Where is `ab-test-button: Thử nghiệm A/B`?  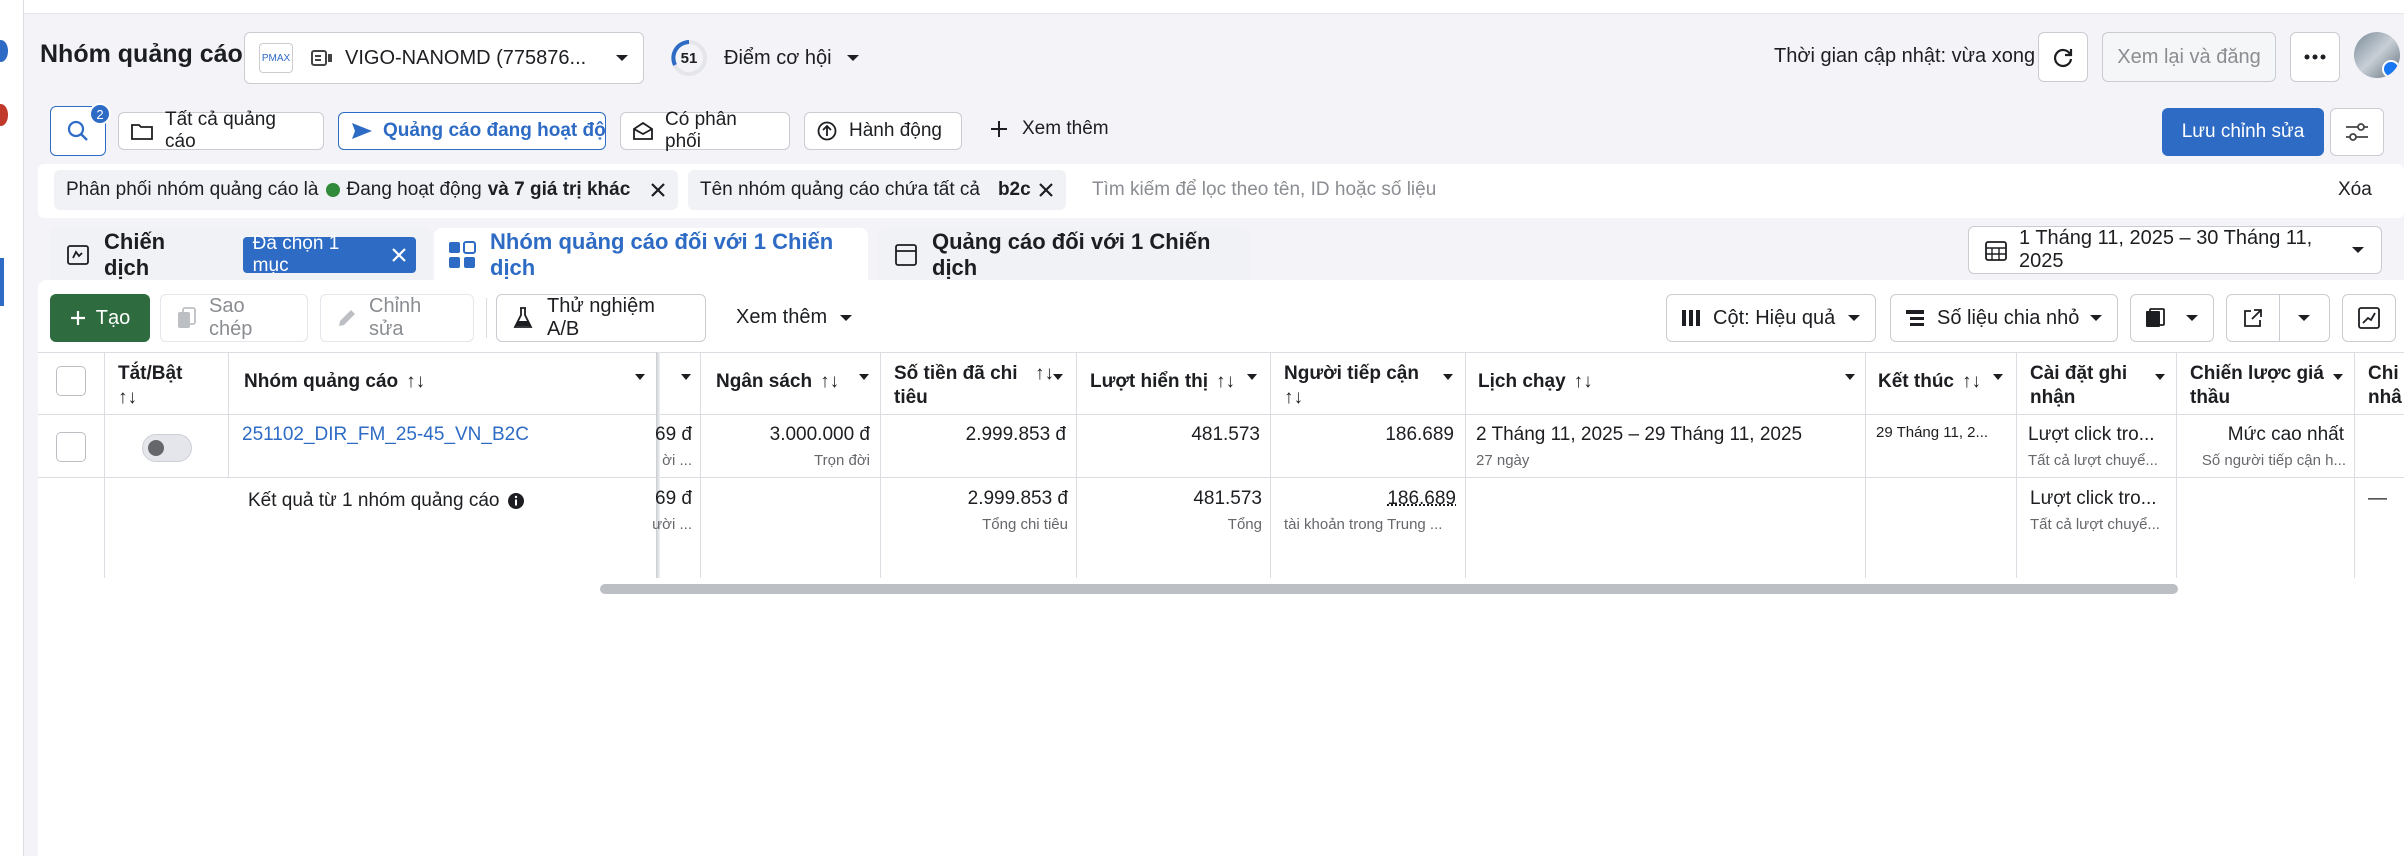
ab-test-button: Thử nghiệm A/B is located at coordinates (601, 318).